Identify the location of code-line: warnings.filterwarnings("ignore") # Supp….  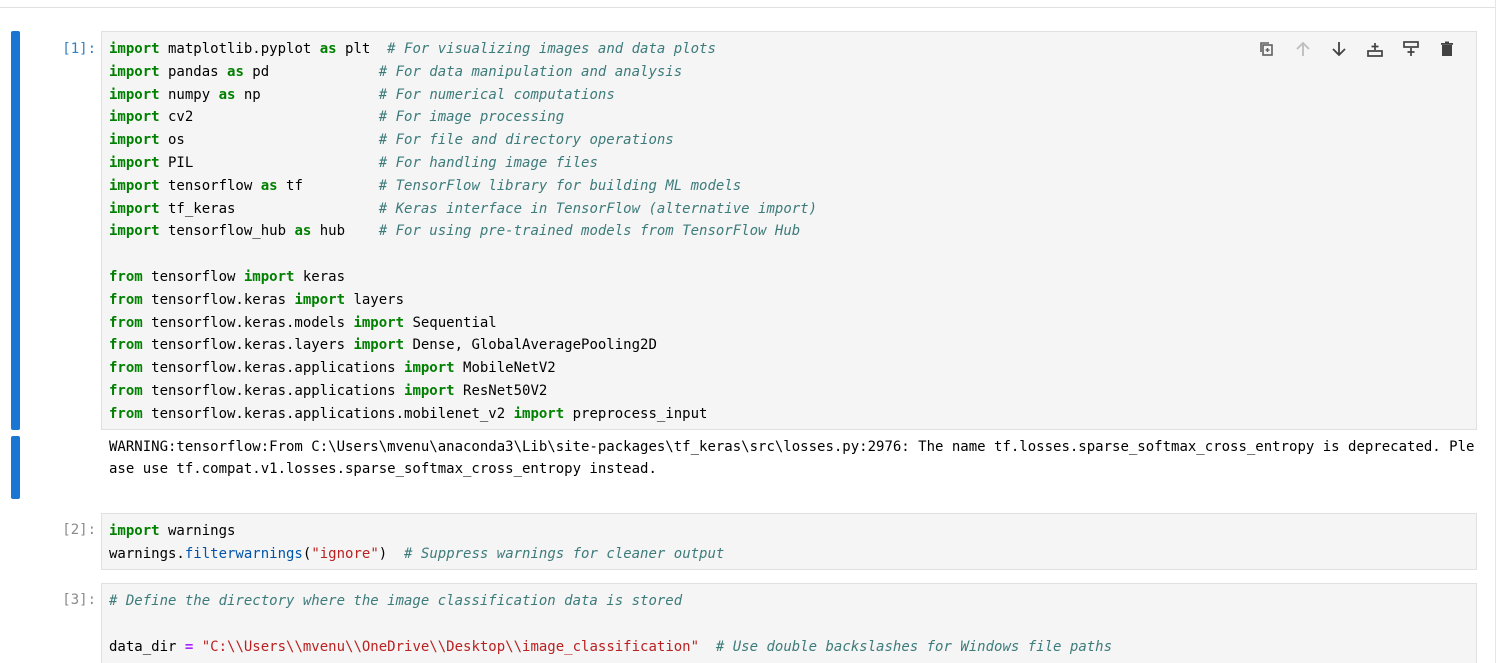
(417, 553).